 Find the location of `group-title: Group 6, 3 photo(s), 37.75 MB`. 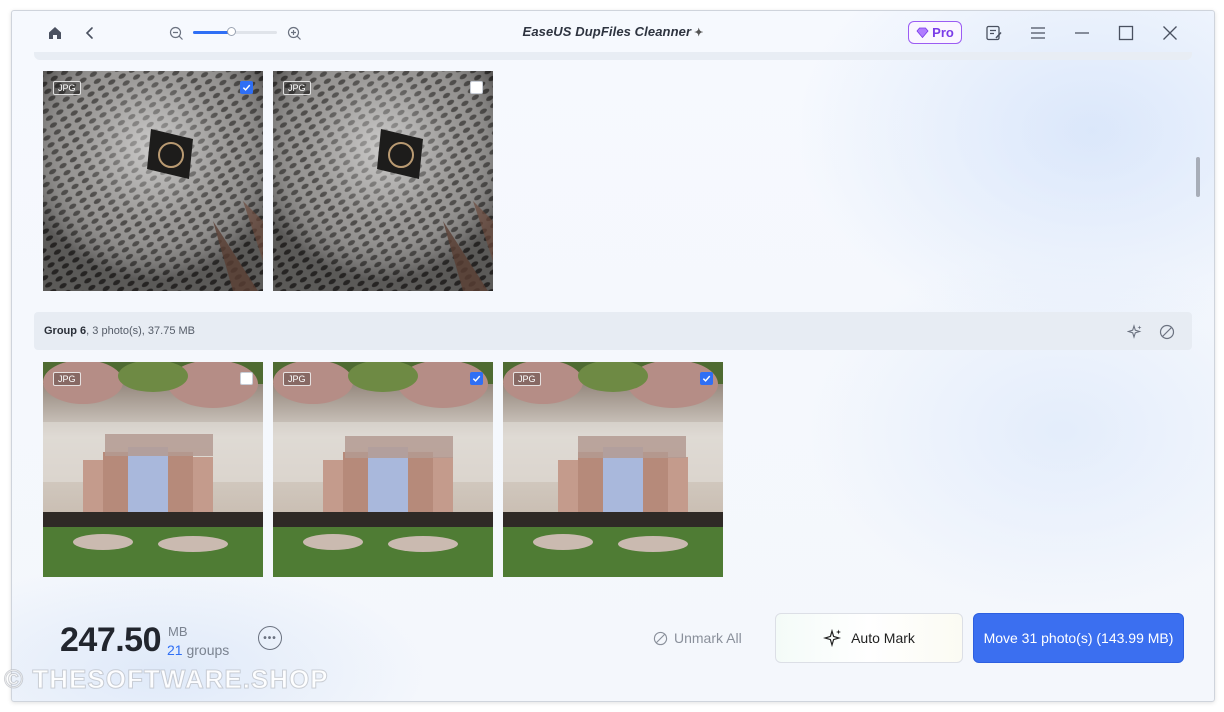

group-title: Group 6, 3 photo(s), 37.75 MB is located at coordinates (119, 331).